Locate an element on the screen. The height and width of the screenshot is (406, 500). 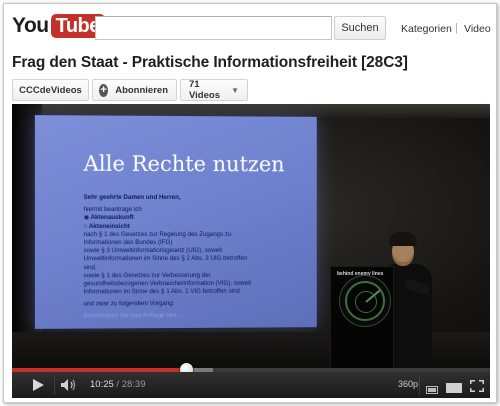
slide-title: Alle Rechte nutzen is located at coordinates (184, 164).